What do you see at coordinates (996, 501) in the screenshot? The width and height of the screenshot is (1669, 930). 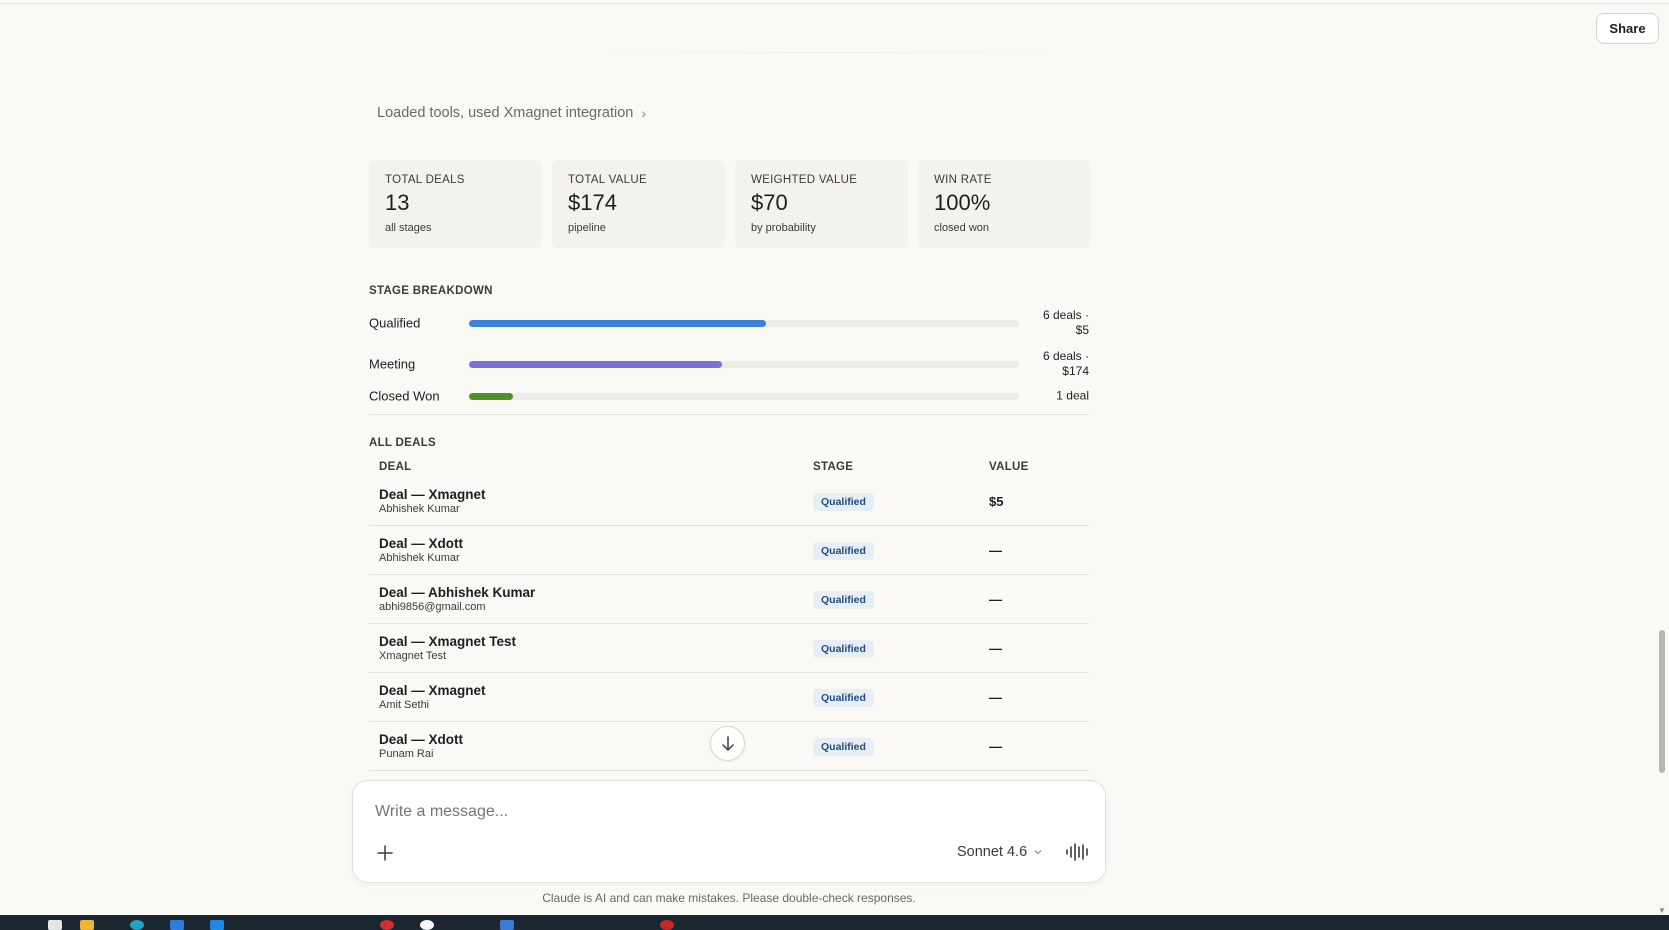 I see `deal-value: $5` at bounding box center [996, 501].